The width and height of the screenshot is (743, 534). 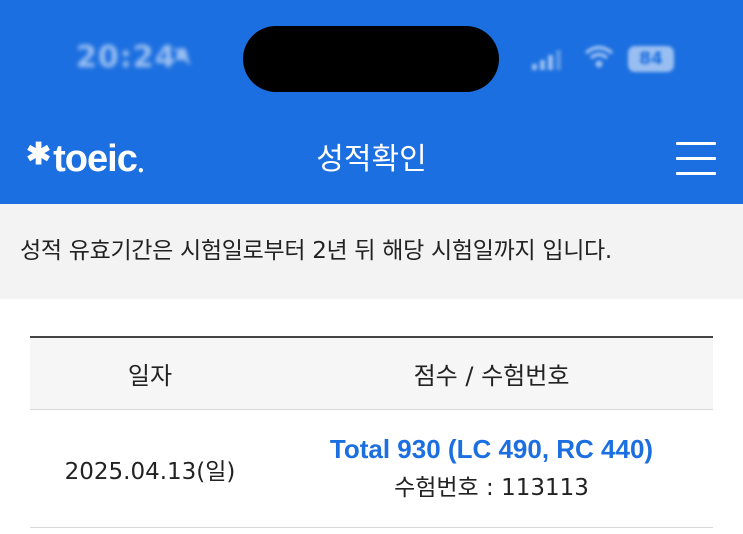 I want to click on cellular-signal-icon, so click(x=546, y=60).